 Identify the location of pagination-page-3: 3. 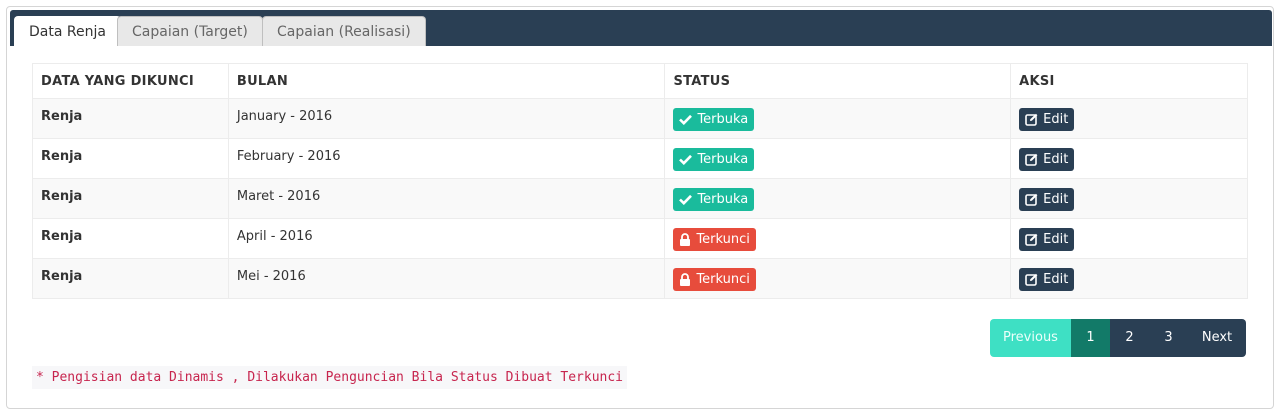
(1168, 338).